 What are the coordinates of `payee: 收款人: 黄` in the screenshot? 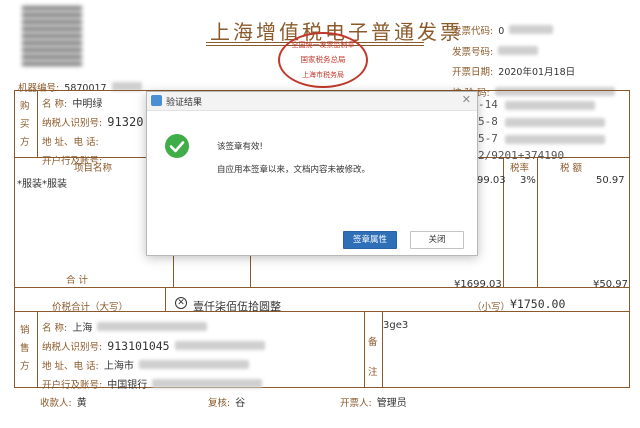 It's located at (63, 400).